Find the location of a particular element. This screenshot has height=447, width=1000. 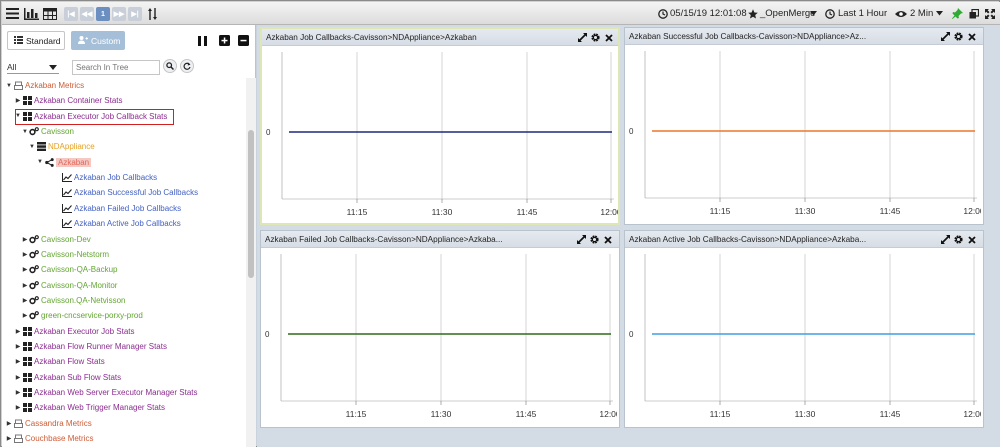

search-button is located at coordinates (170, 66).